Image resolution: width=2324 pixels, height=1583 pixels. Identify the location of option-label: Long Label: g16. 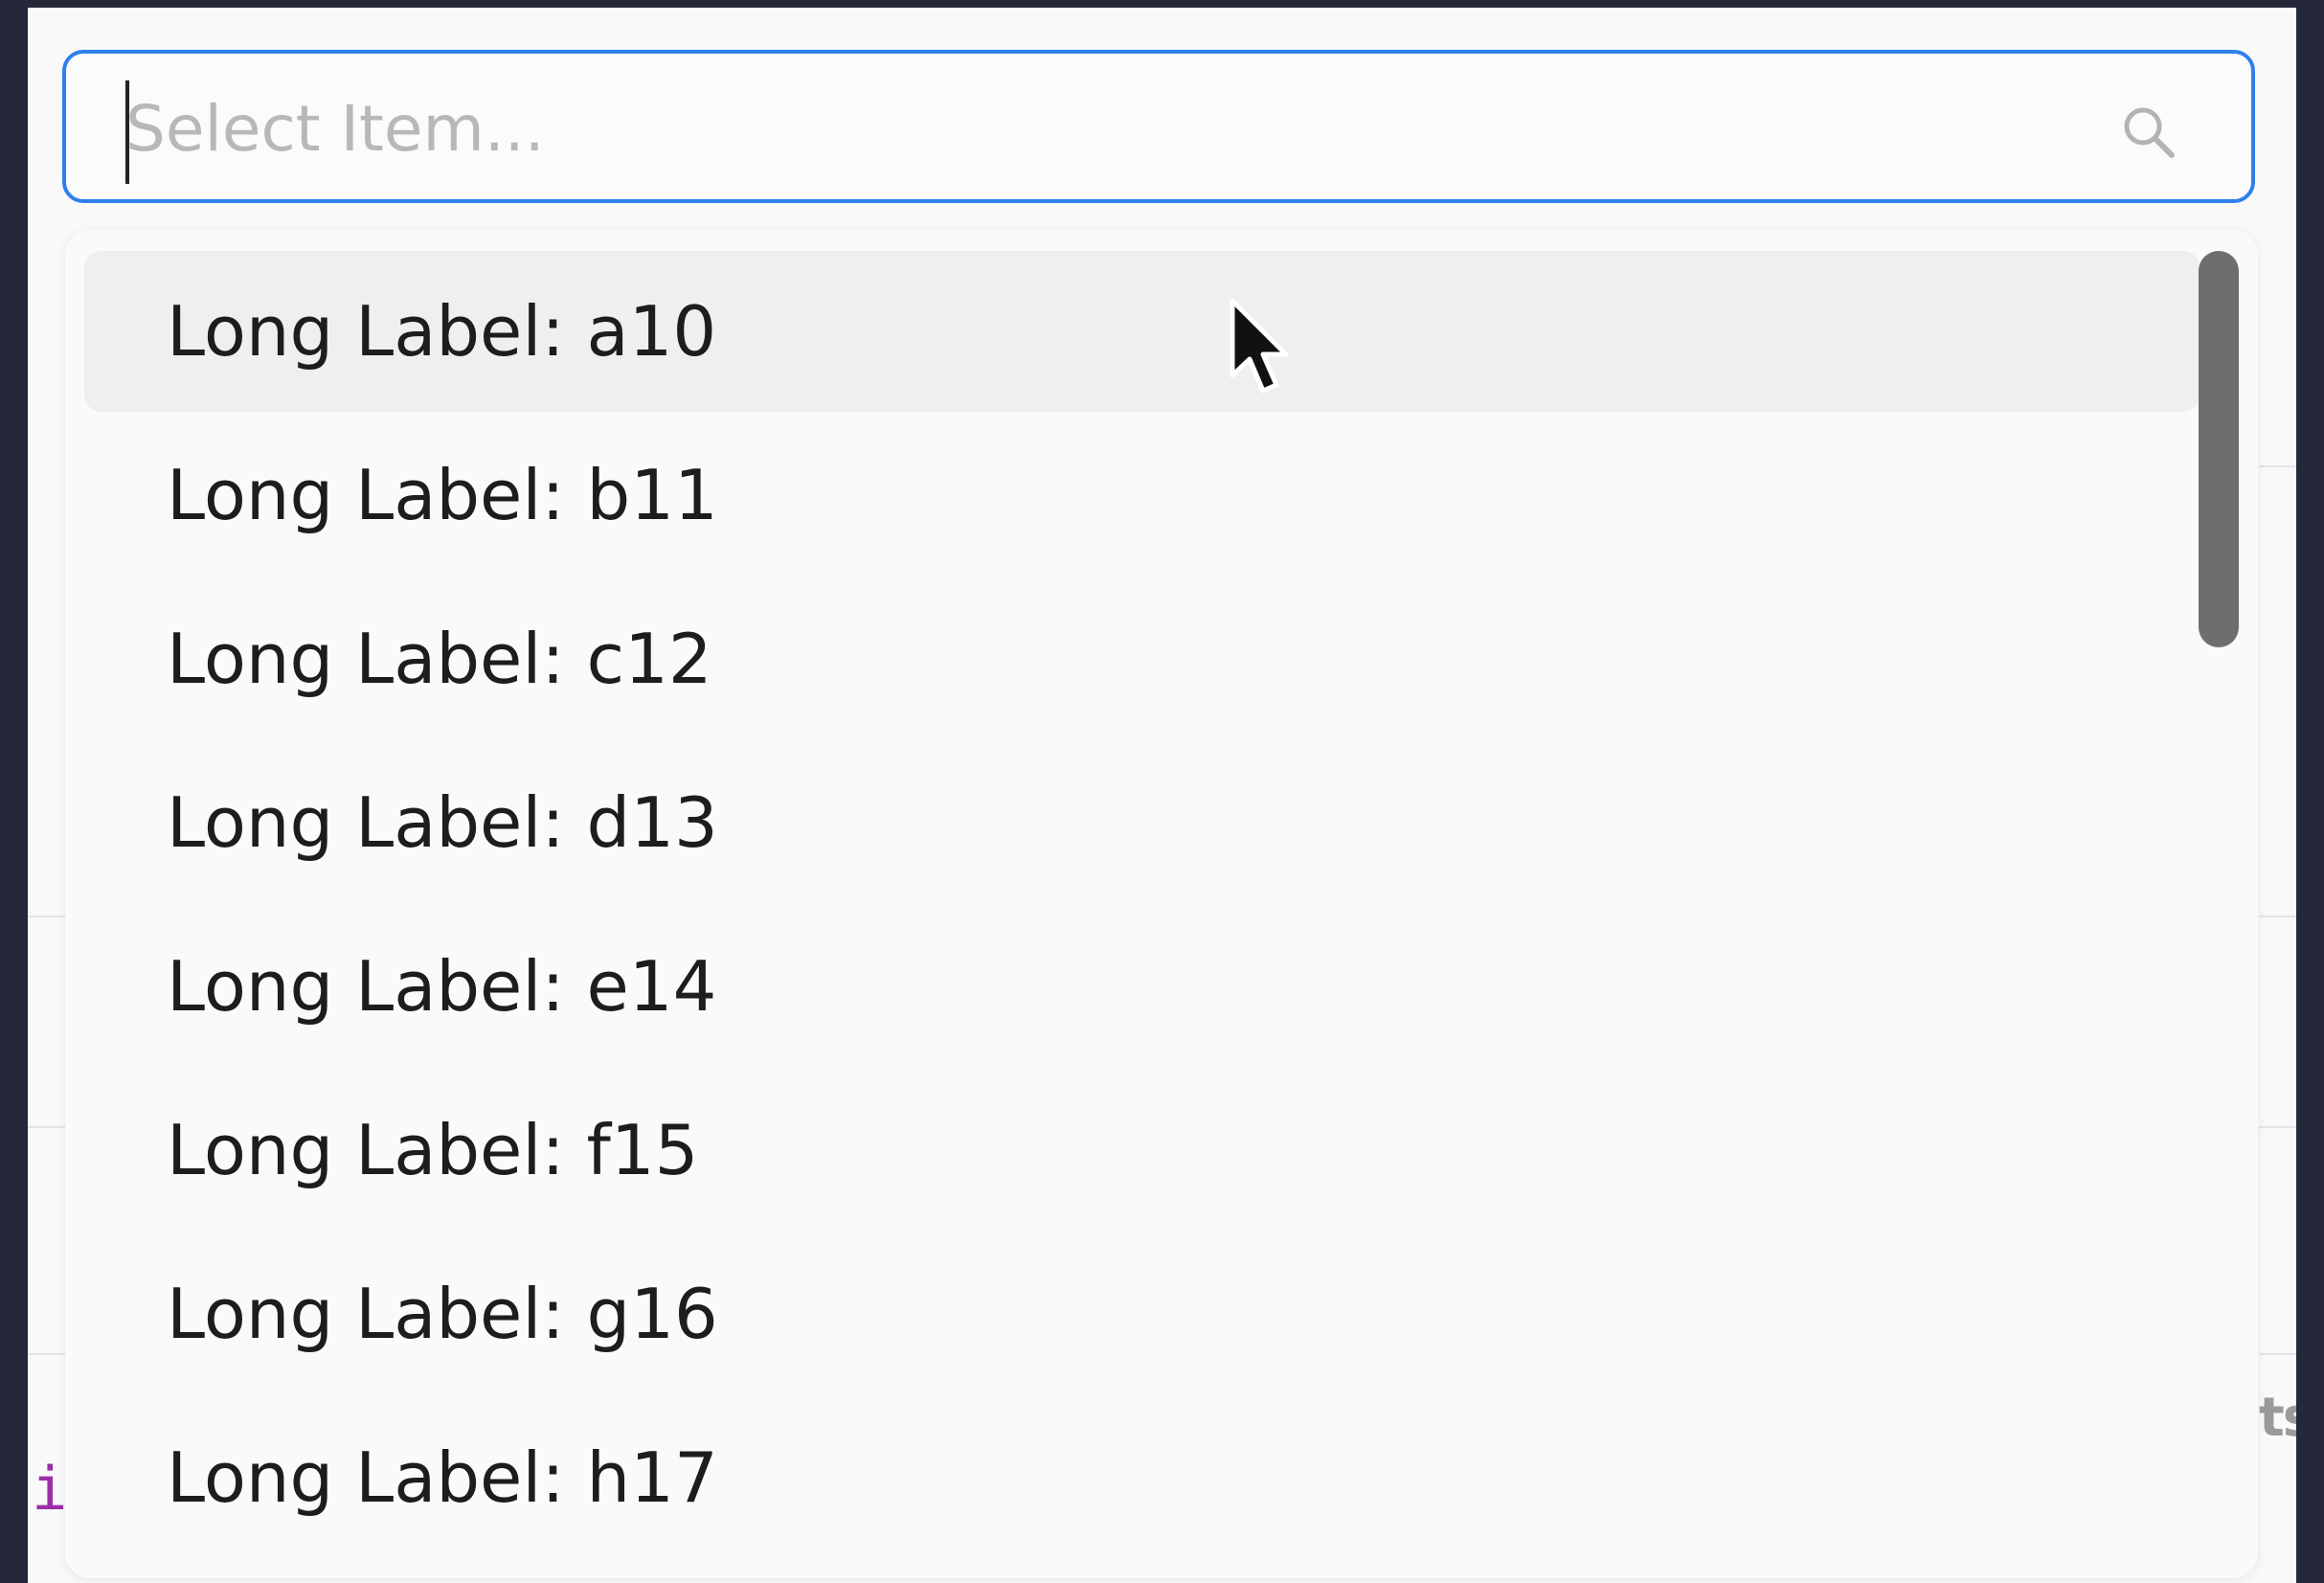
(442, 1314).